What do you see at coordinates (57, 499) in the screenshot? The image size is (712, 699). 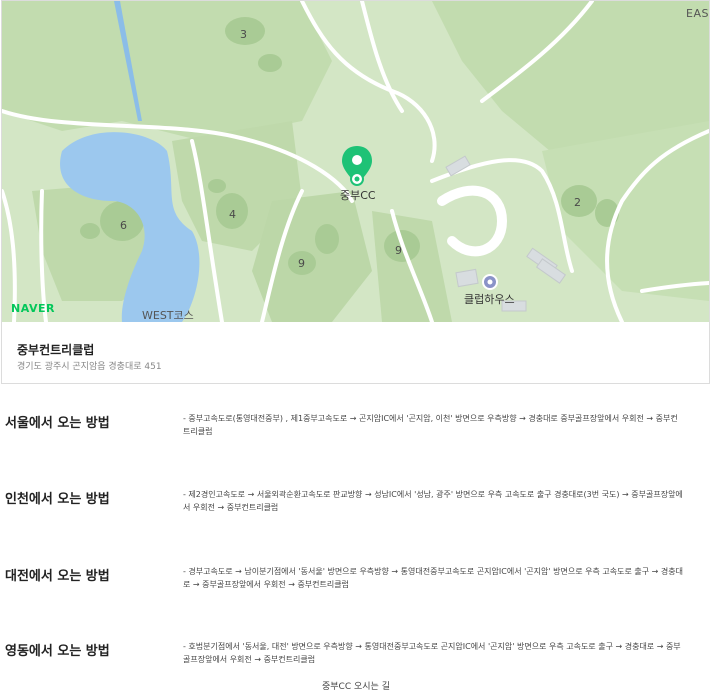 I see `route-title: 인천에서 오는 방법` at bounding box center [57, 499].